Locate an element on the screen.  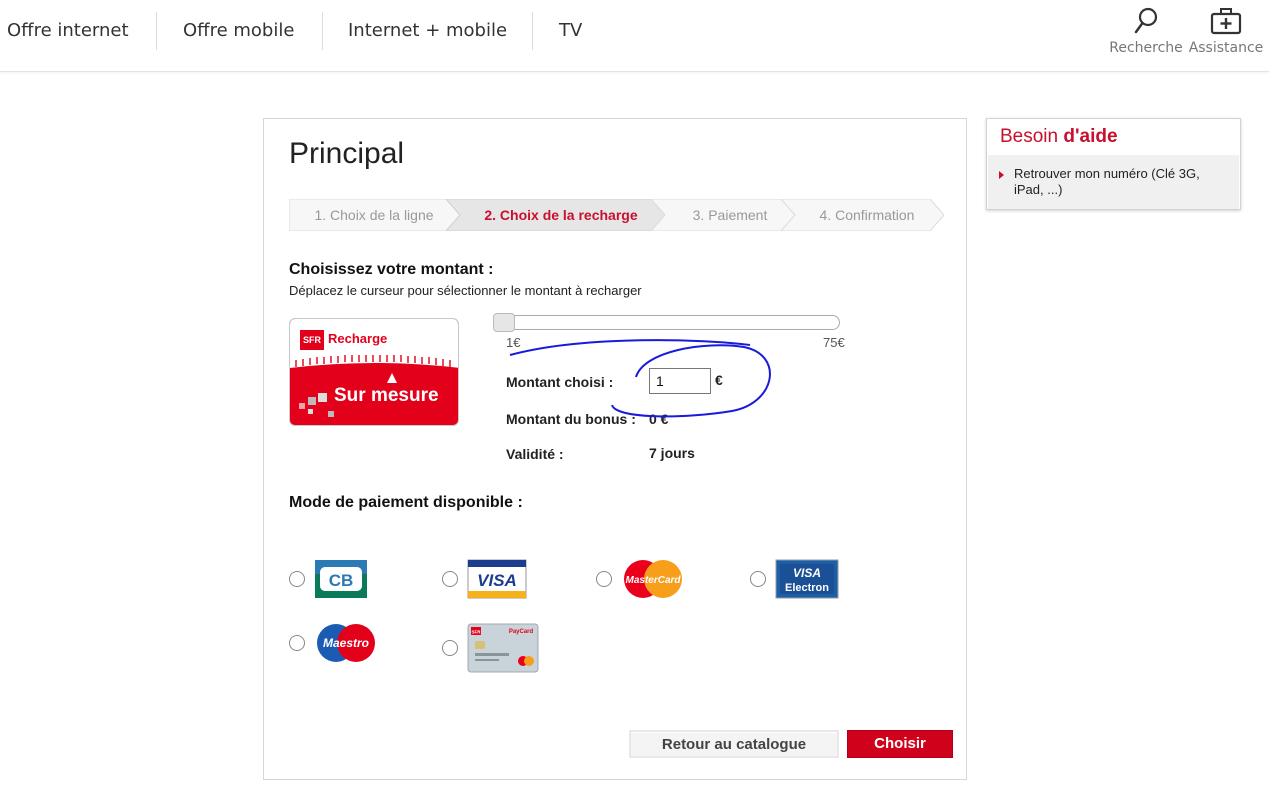
nav-offre-internet: Offre internet is located at coordinates (68, 31).